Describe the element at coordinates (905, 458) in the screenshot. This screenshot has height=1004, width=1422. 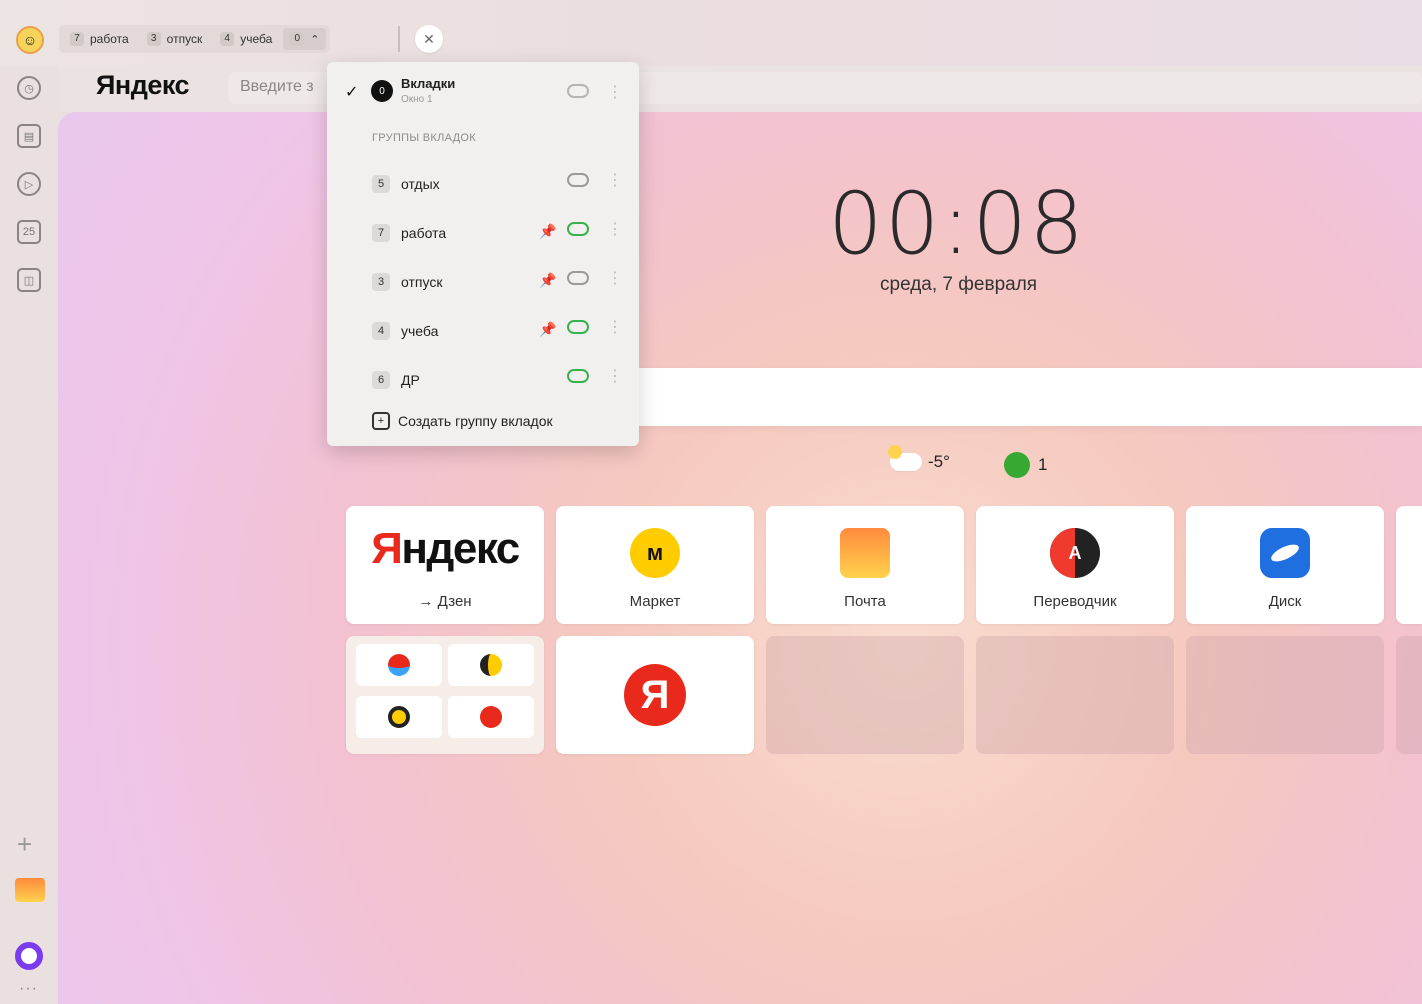
I see `weather-icon` at that location.